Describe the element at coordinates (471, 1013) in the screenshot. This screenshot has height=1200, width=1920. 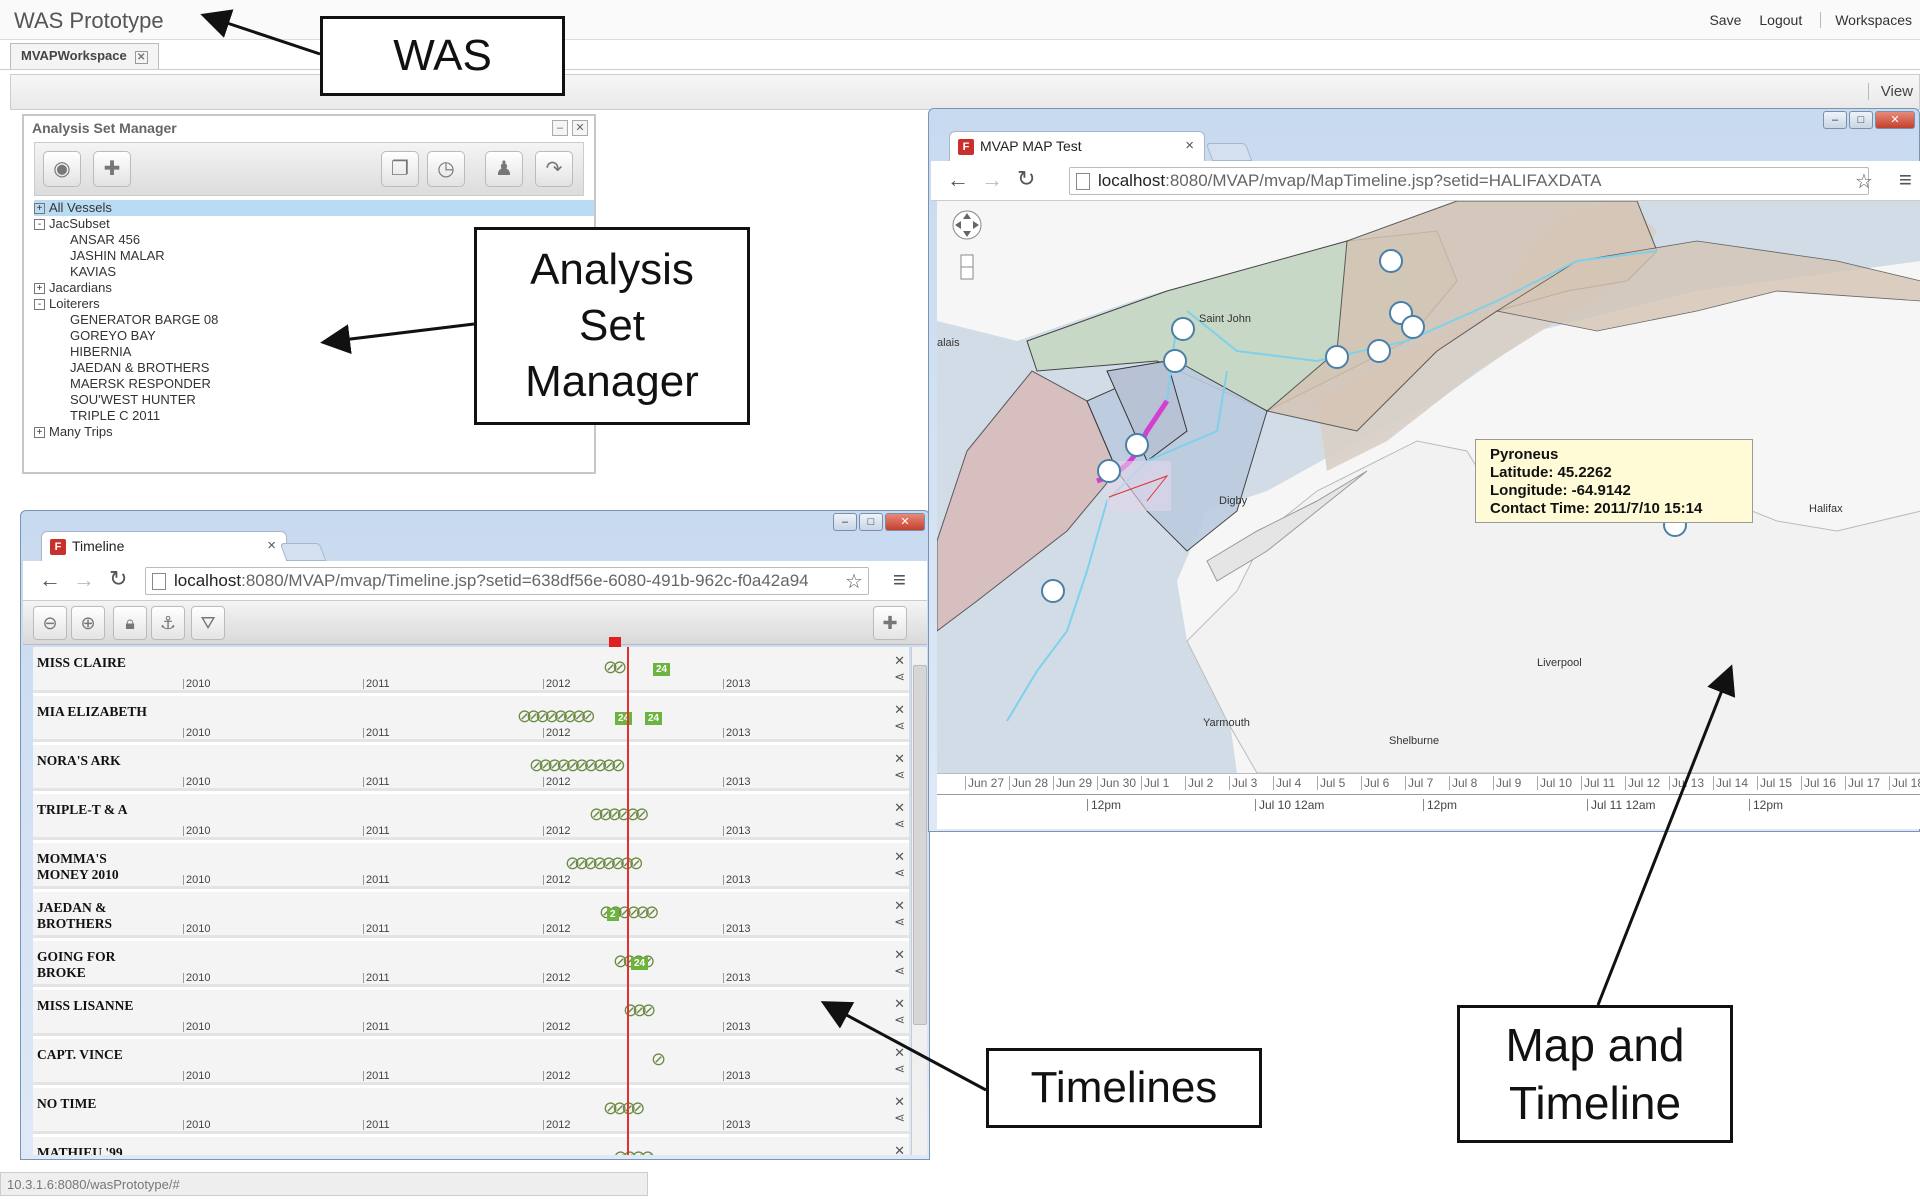
I see `timeline-row: MISS LISANNE 2010 2011 2012 2013 ⊘⊘⊘ ✕ ⋖` at that location.